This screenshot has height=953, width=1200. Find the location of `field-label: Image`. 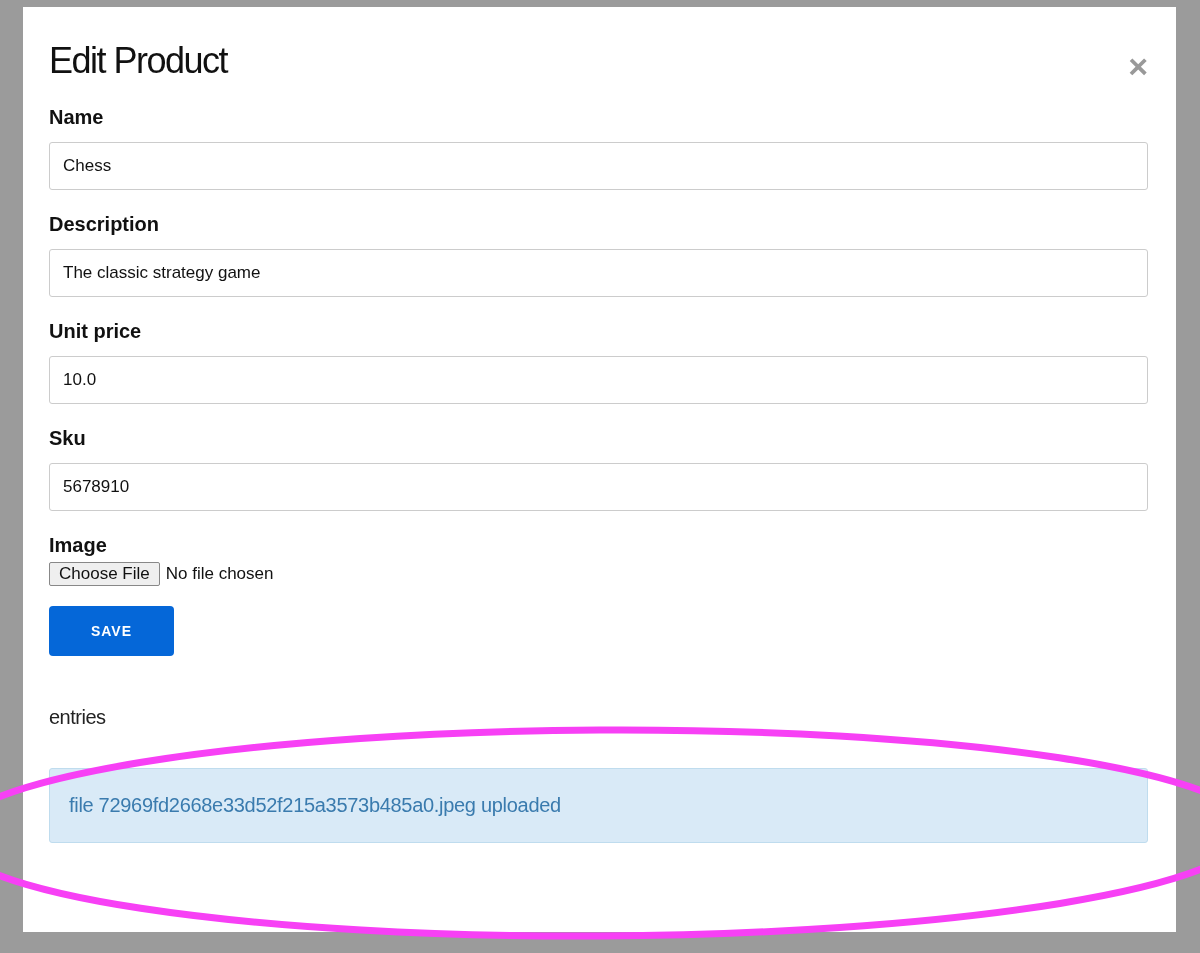

field-label: Image is located at coordinates (78, 545).